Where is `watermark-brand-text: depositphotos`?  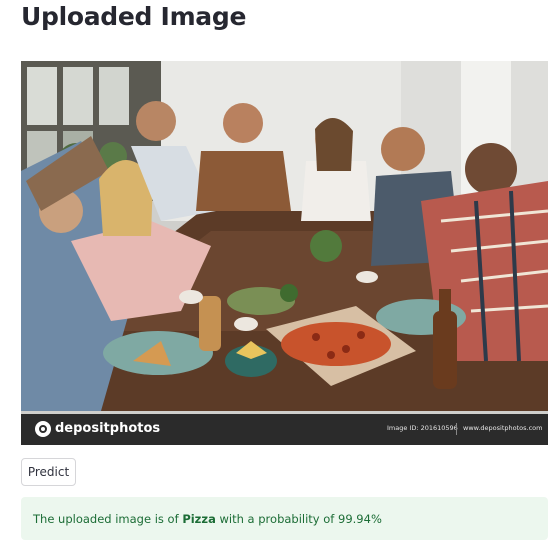 watermark-brand-text: depositphotos is located at coordinates (108, 428).